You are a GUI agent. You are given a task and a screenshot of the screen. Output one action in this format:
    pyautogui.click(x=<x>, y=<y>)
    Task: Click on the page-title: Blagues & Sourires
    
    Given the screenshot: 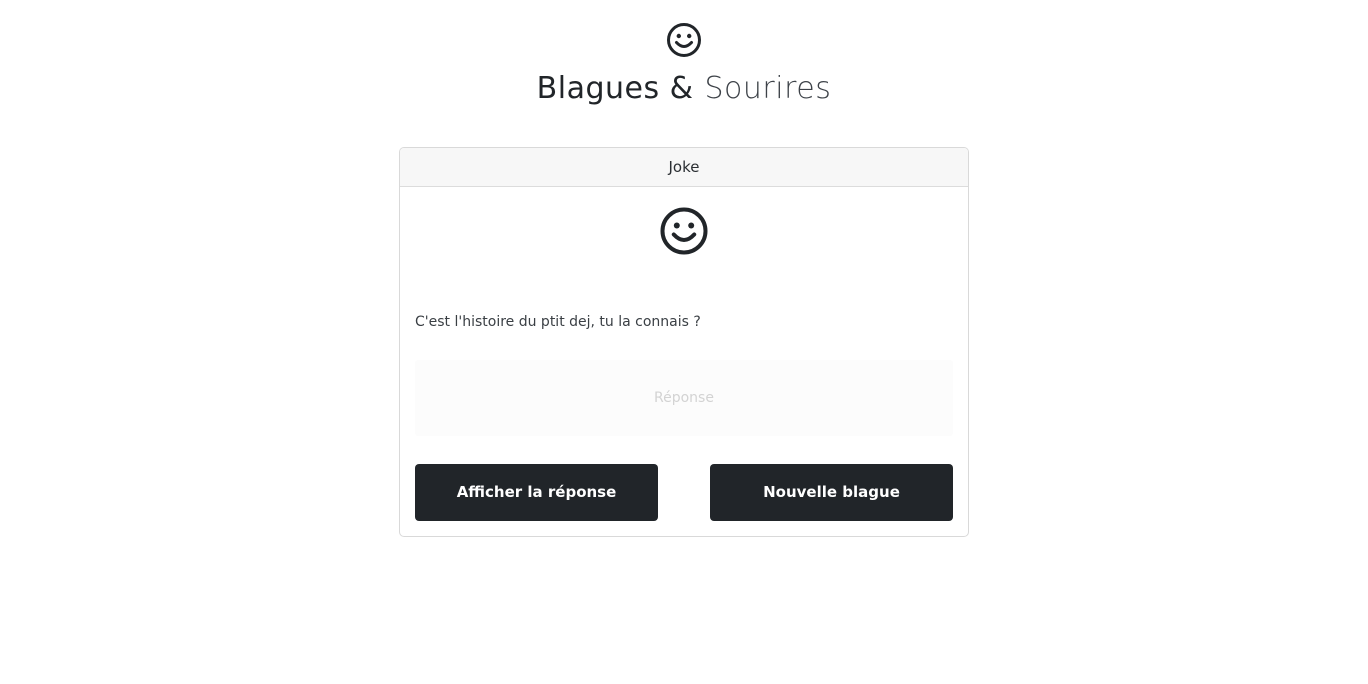 What is the action you would take?
    pyautogui.click(x=684, y=89)
    